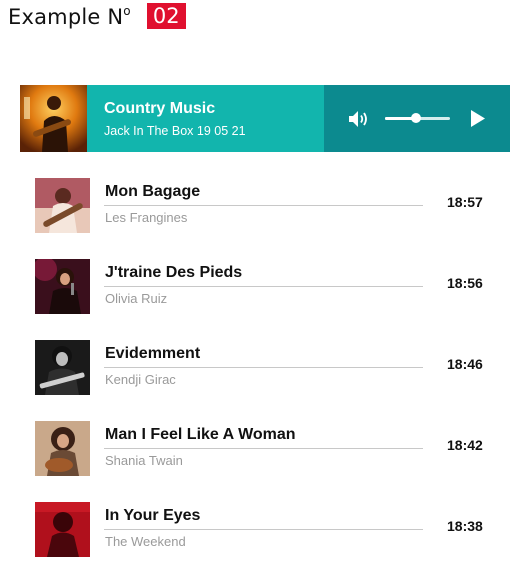 This screenshot has height=577, width=530. Describe the element at coordinates (465, 526) in the screenshot. I see `track-time: 18:38` at that location.